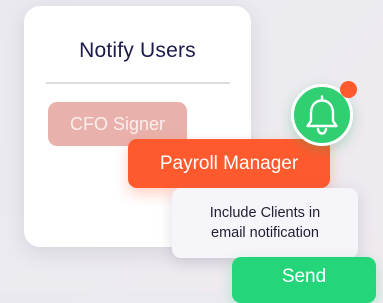 This screenshot has width=383, height=303. I want to click on include-clients-label: Include Clients in email notification, so click(265, 223).